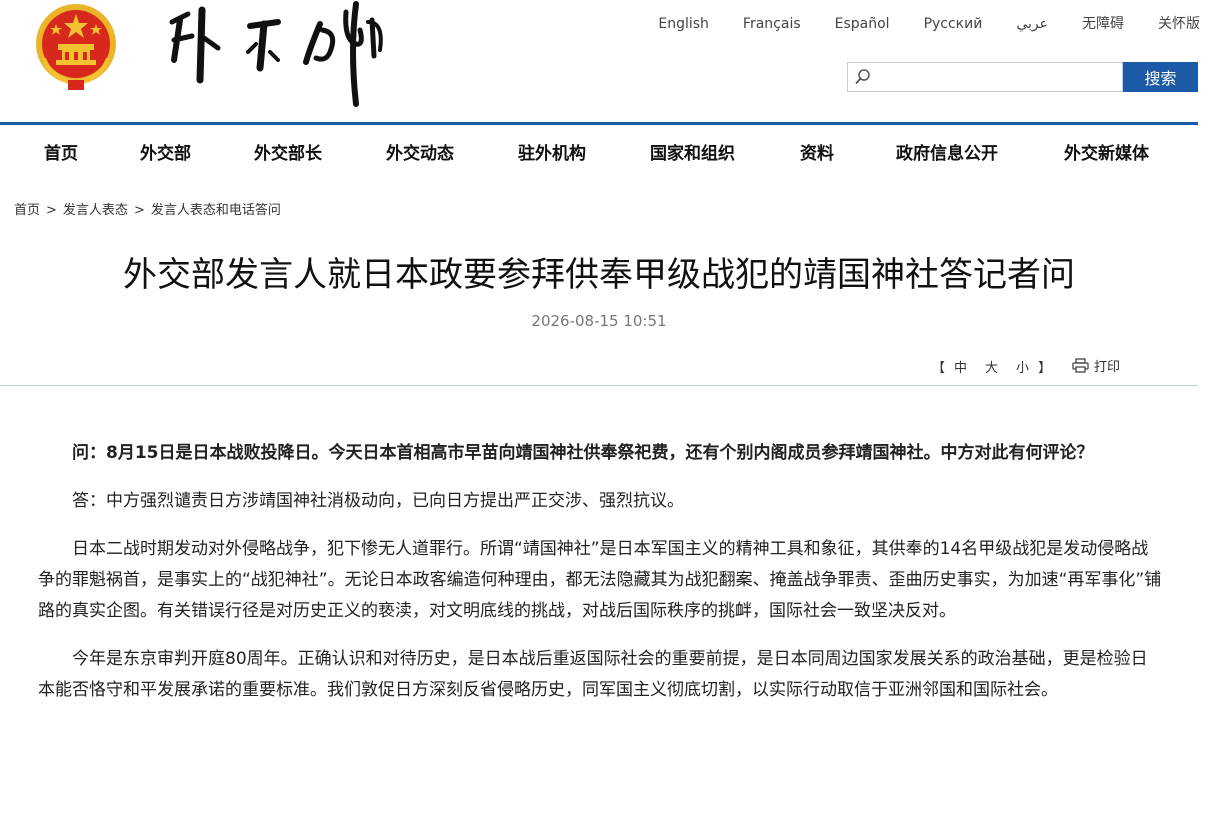 This screenshot has width=1222, height=823. What do you see at coordinates (817, 151) in the screenshot?
I see `nav-item-resources: 资料` at bounding box center [817, 151].